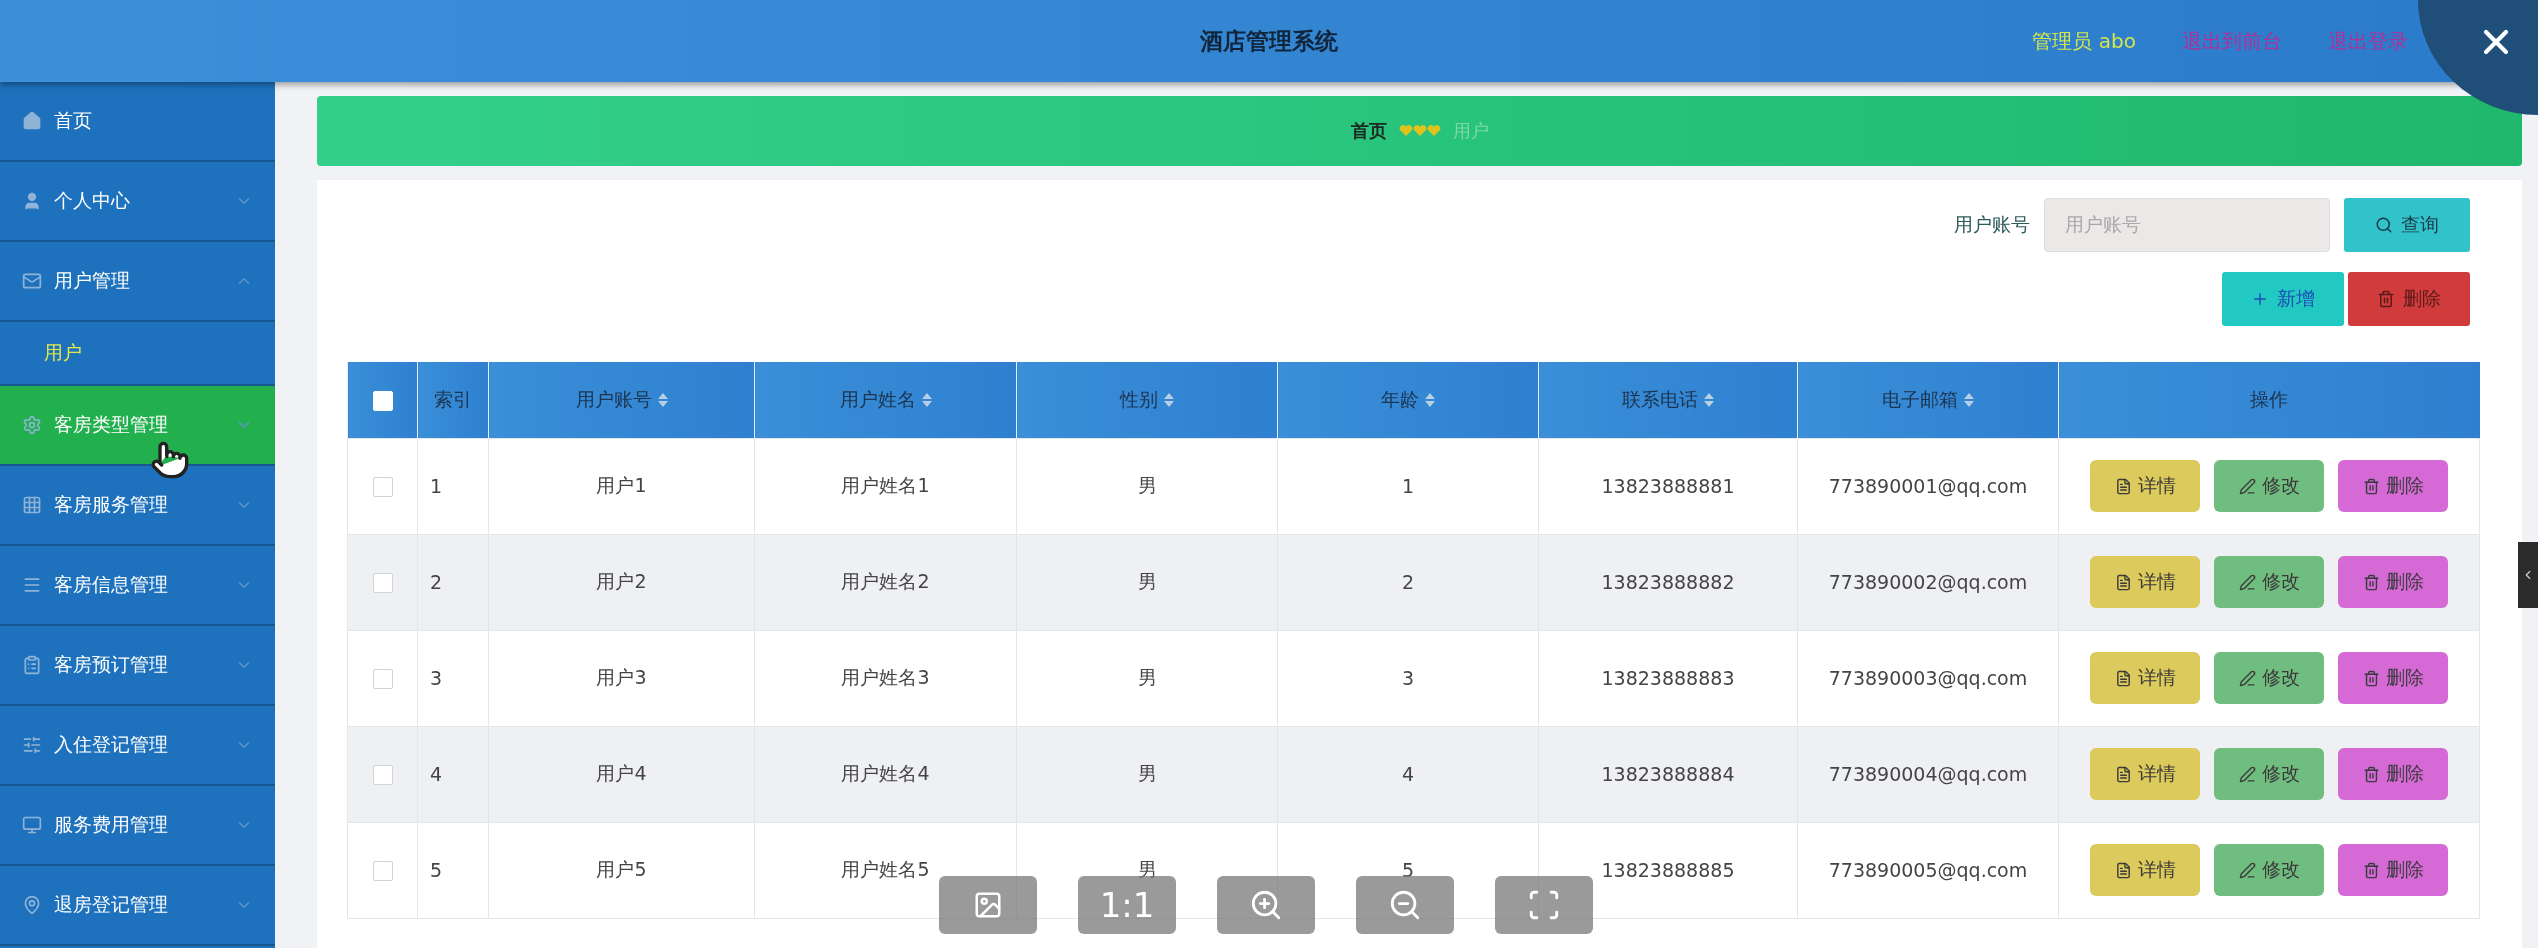 Image resolution: width=2538 pixels, height=948 pixels. Describe the element at coordinates (1668, 400) in the screenshot. I see `column-header: 联系电话` at that location.